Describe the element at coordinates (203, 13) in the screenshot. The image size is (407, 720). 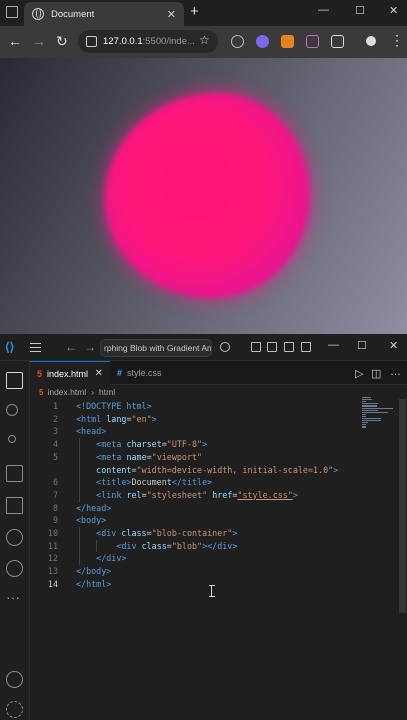
I see `browser-tab-bar: Document ✕ + — ☐ ✕` at that location.